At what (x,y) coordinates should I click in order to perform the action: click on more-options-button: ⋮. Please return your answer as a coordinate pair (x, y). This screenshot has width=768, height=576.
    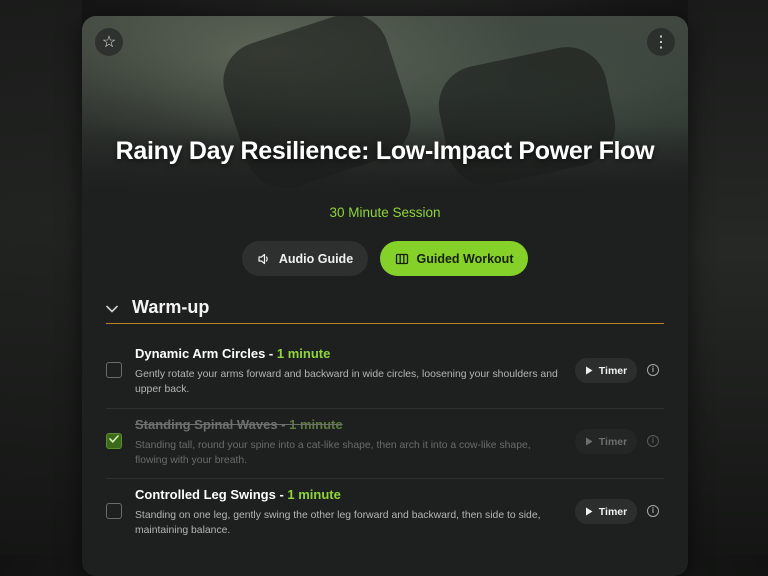
    Looking at the image, I should click on (661, 42).